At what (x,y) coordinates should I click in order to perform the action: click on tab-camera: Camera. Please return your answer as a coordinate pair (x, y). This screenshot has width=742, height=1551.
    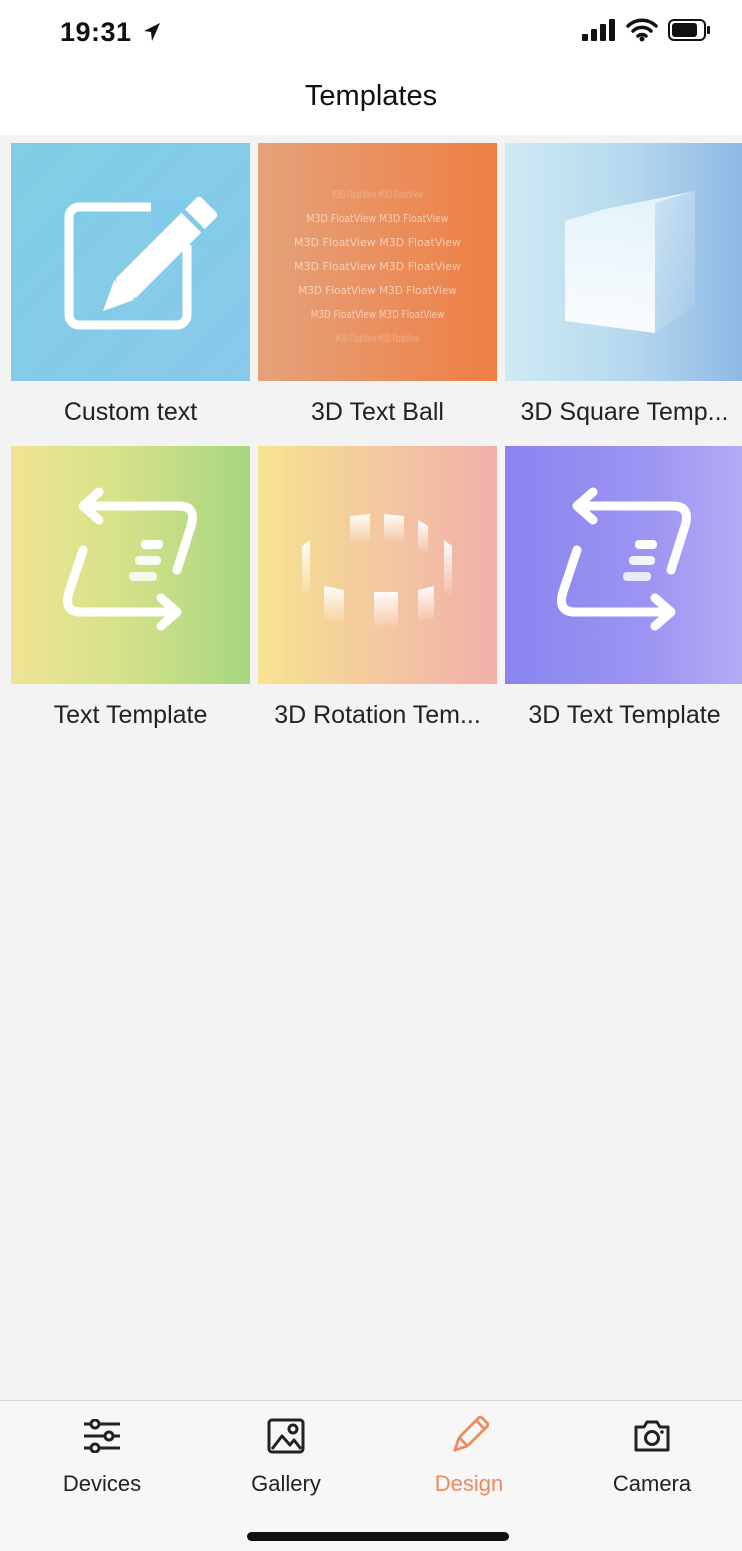
    Looking at the image, I should click on (652, 1455).